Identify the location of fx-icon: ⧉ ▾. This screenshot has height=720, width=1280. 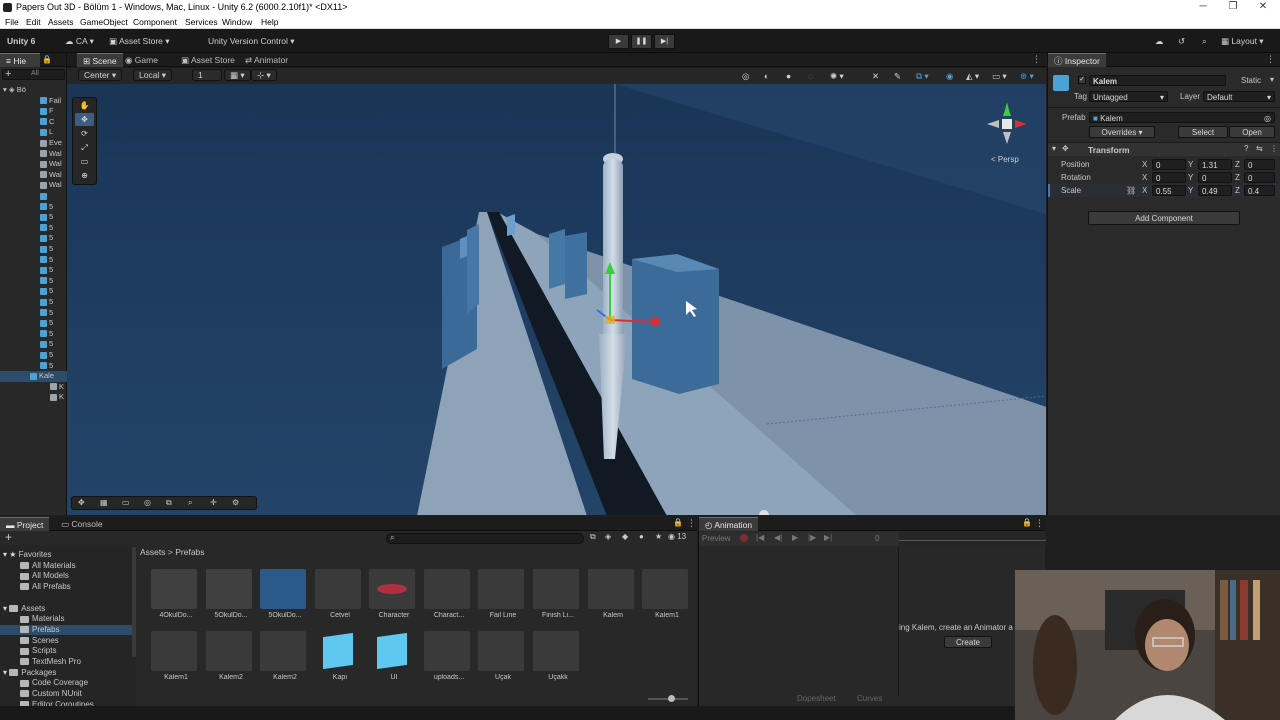
(922, 76).